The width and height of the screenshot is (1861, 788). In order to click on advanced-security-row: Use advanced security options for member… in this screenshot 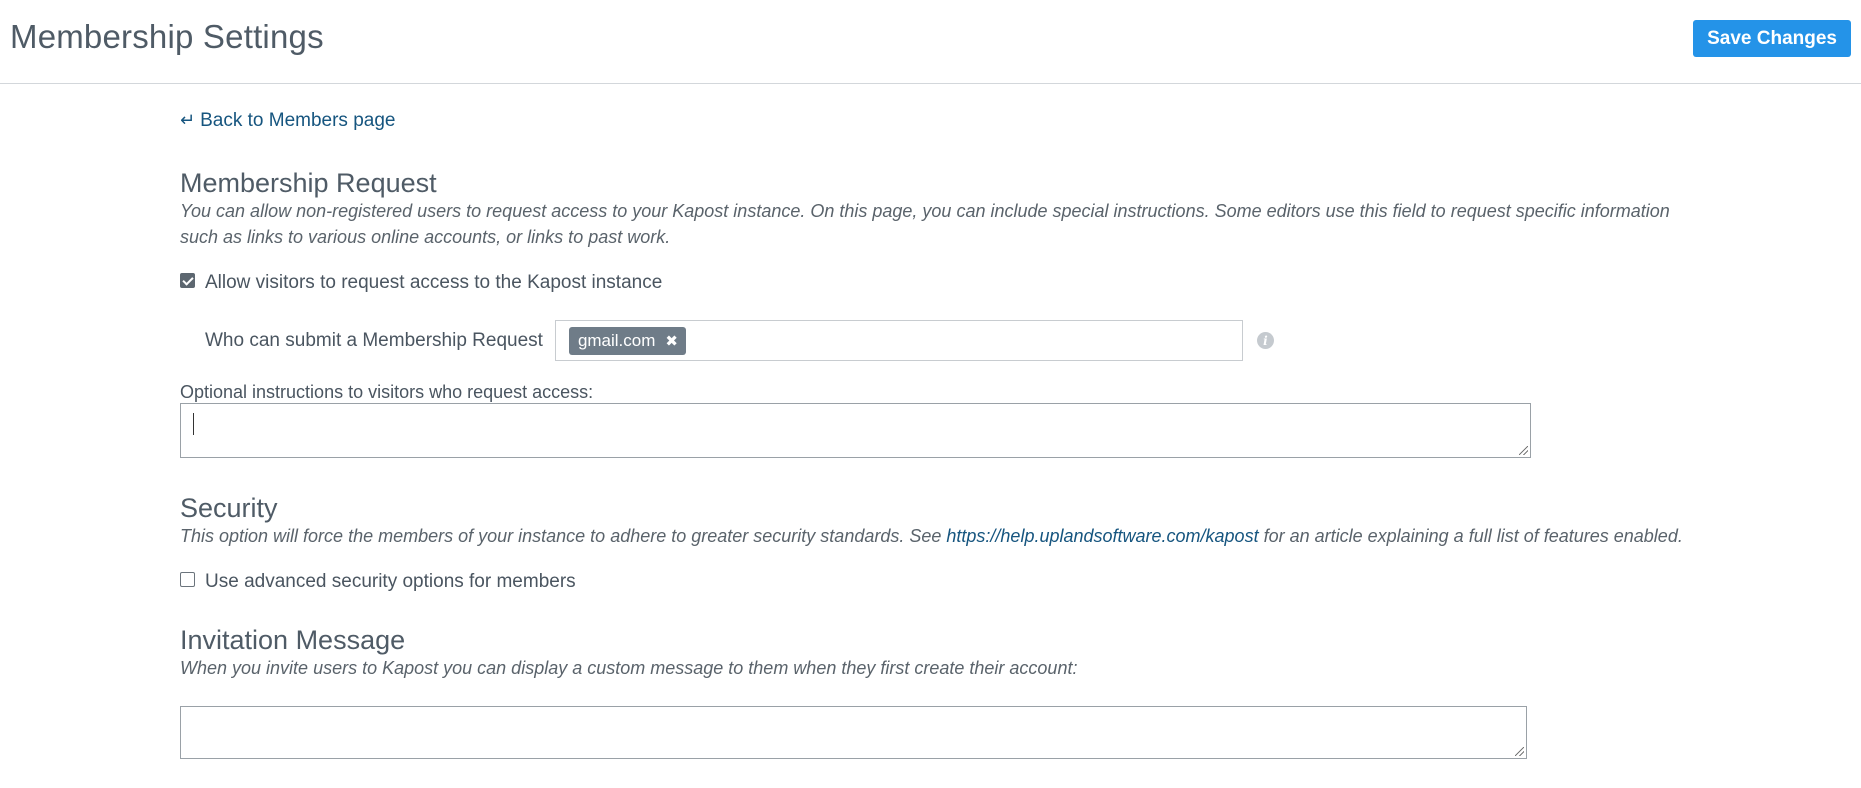, I will do `click(378, 582)`.